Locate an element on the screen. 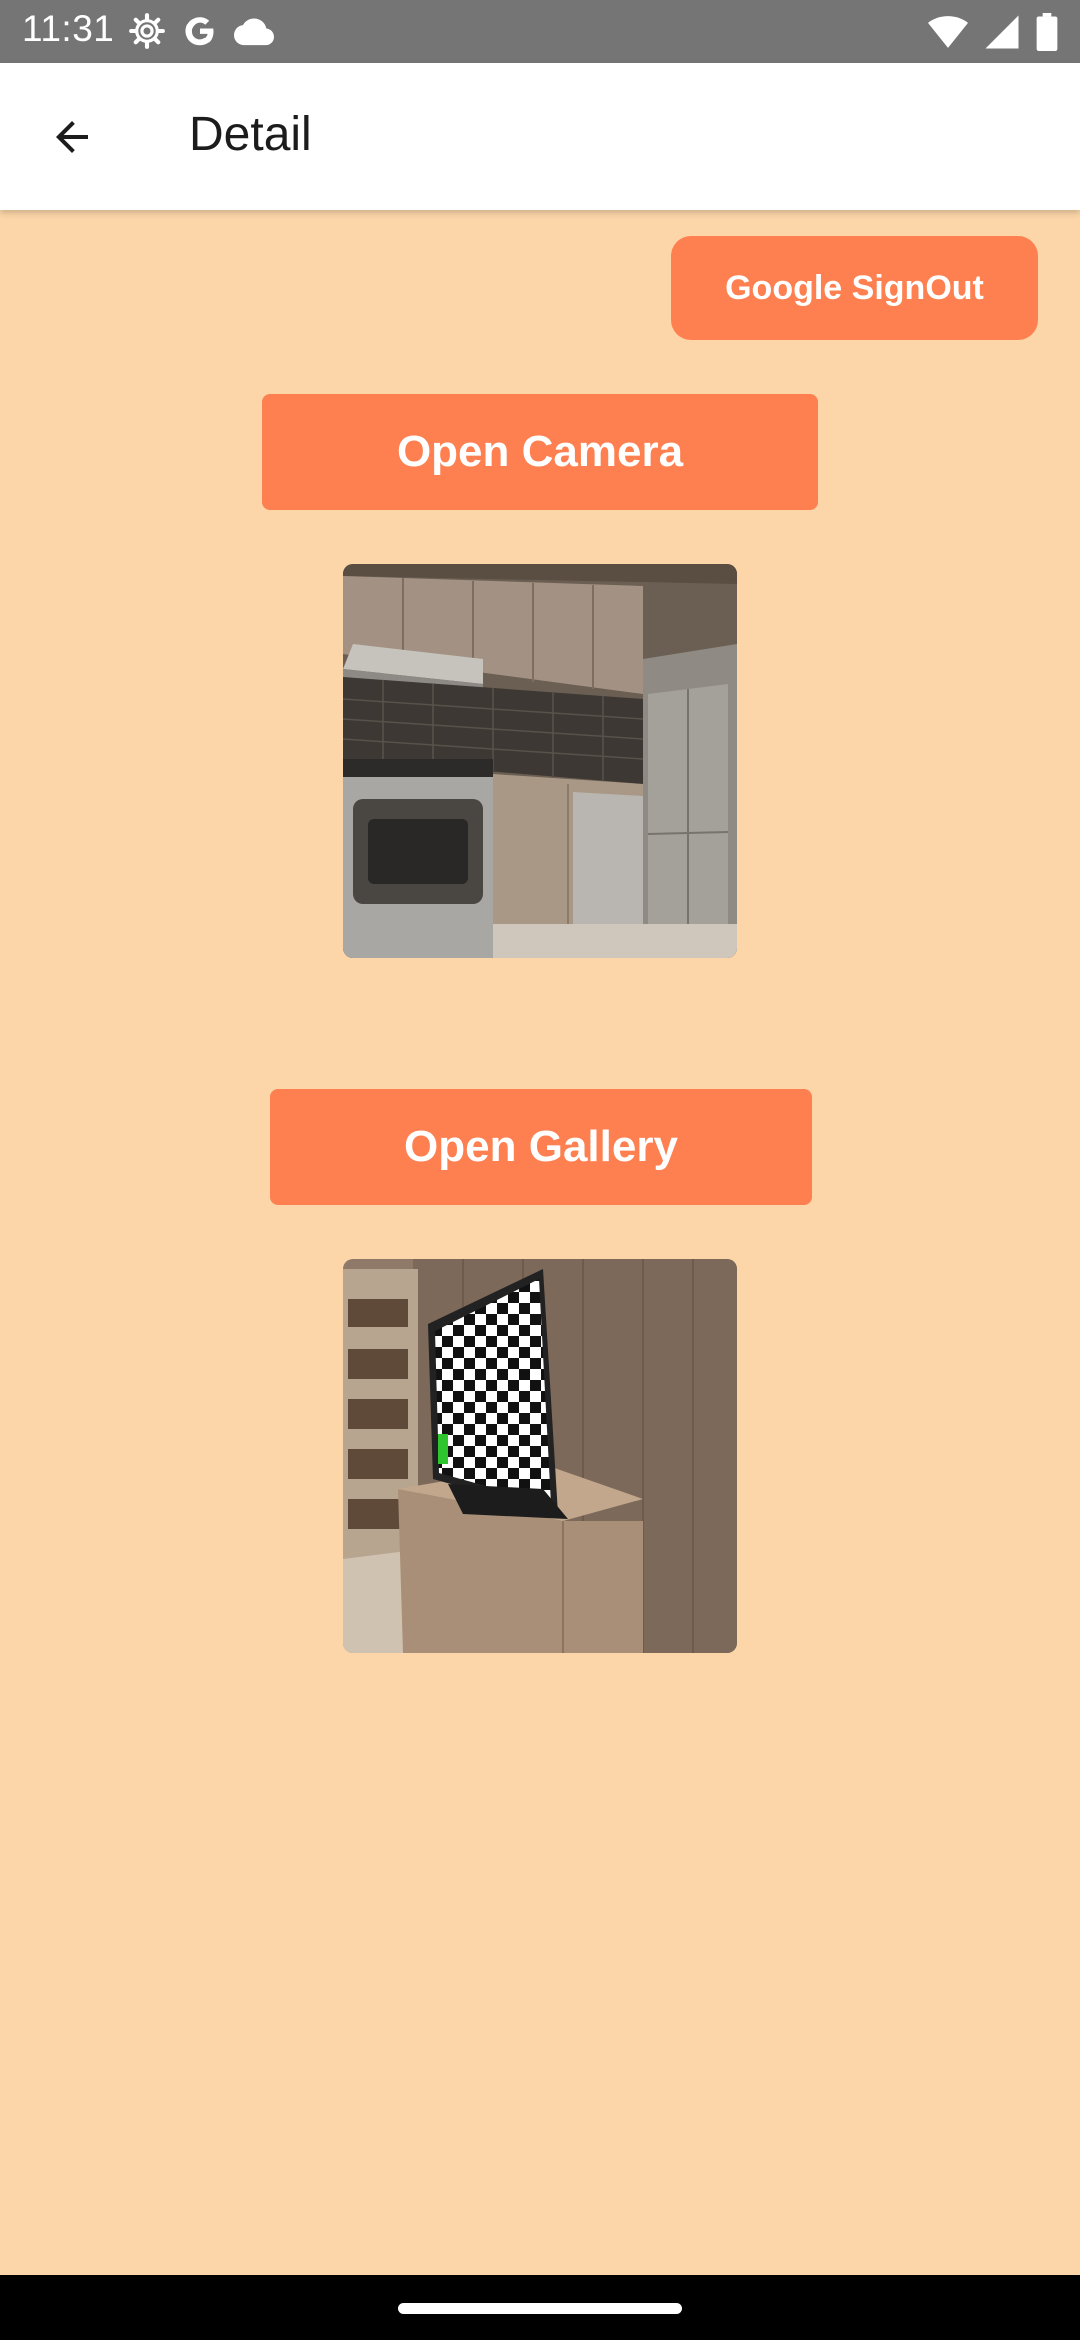 The width and height of the screenshot is (1080, 2340). google-icon is located at coordinates (199, 31).